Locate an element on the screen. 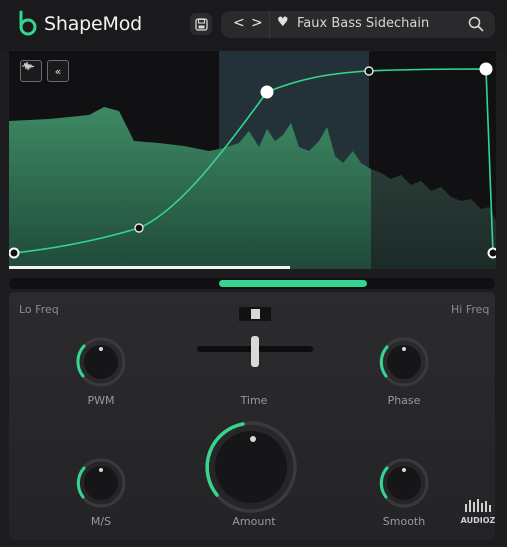 The height and width of the screenshot is (547, 507). time-slider-thumb is located at coordinates (255, 351).